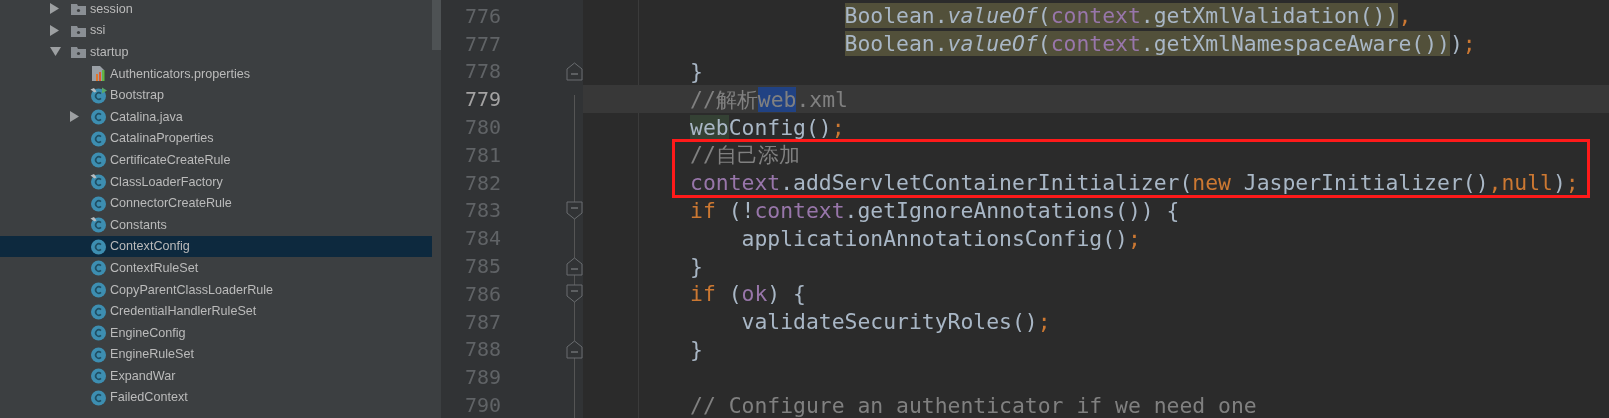 This screenshot has height=418, width=1609. I want to click on code-line: validateSecurityRoles();, so click(895, 322).